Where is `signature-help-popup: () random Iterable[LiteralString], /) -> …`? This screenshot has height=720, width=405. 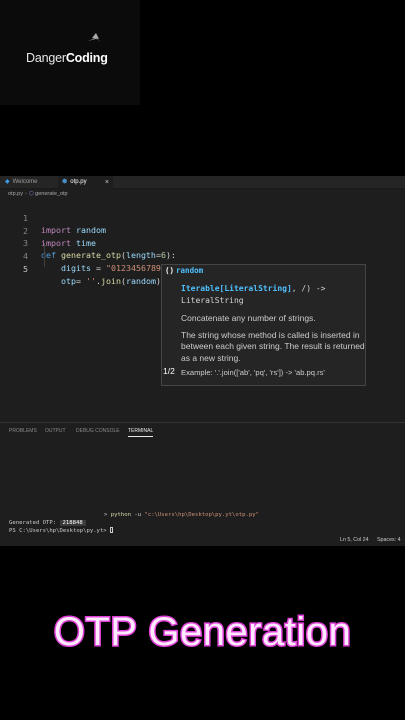
signature-help-popup: () random Iterable[LiteralString], /) -> … is located at coordinates (263, 325).